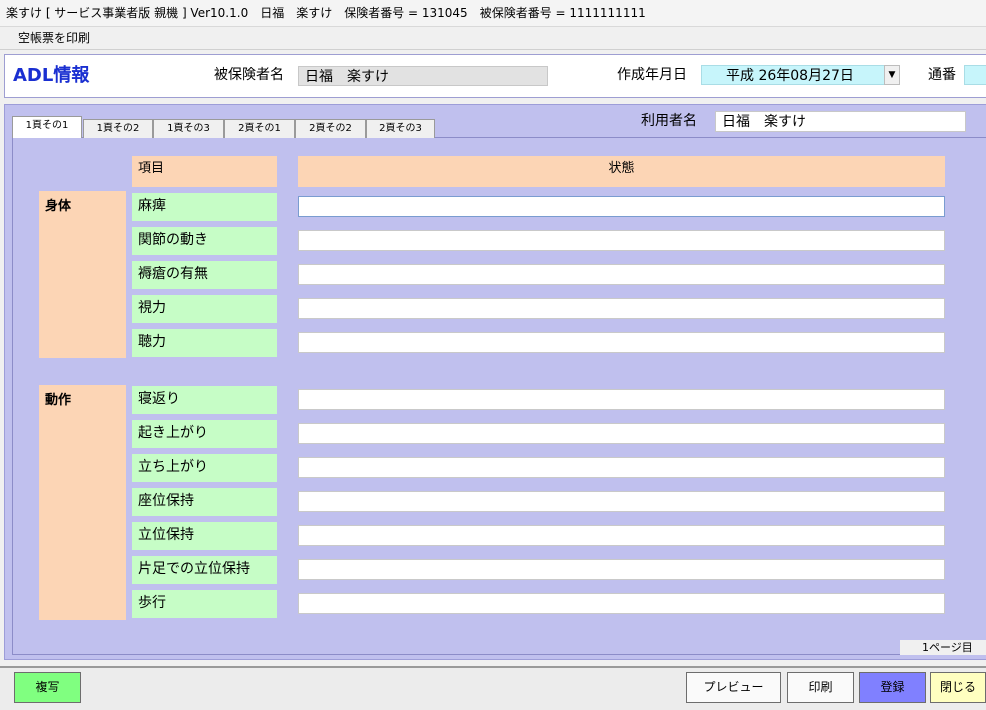 The height and width of the screenshot is (710, 986). What do you see at coordinates (621, 501) in the screenshot?
I see `status-input-sitting-hold` at bounding box center [621, 501].